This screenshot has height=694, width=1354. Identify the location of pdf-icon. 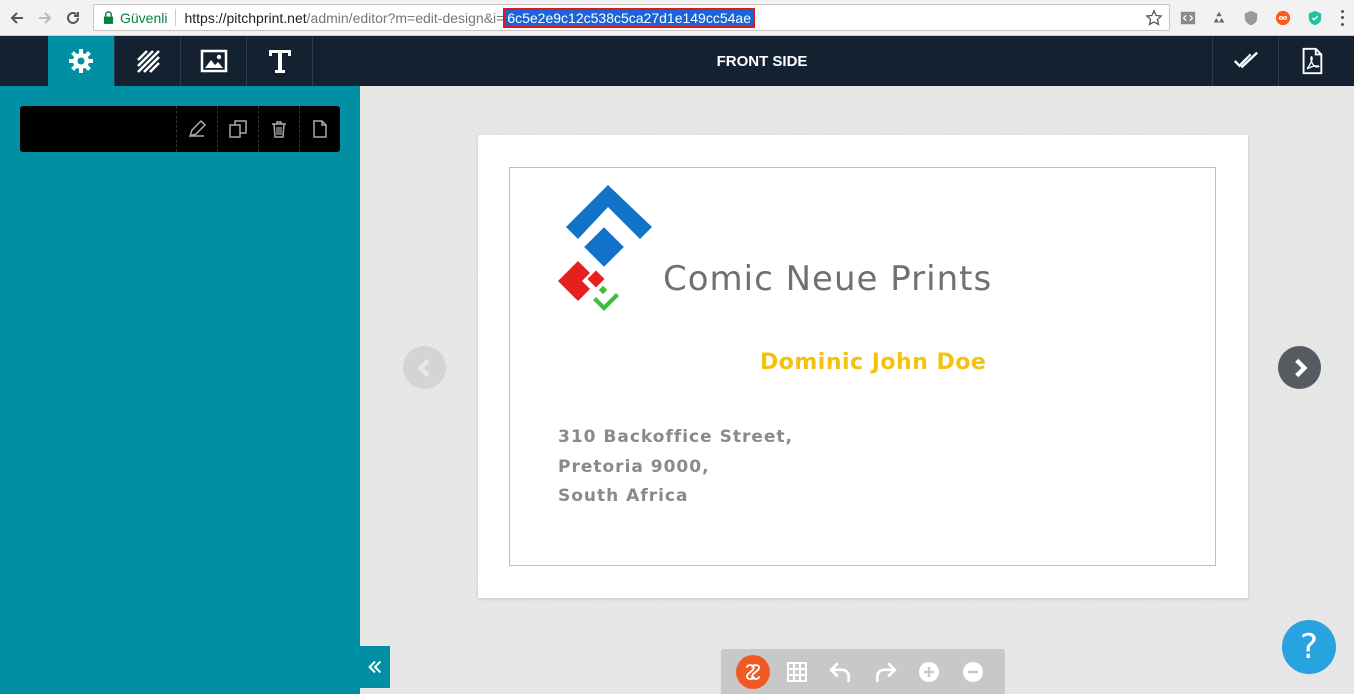
(1312, 61).